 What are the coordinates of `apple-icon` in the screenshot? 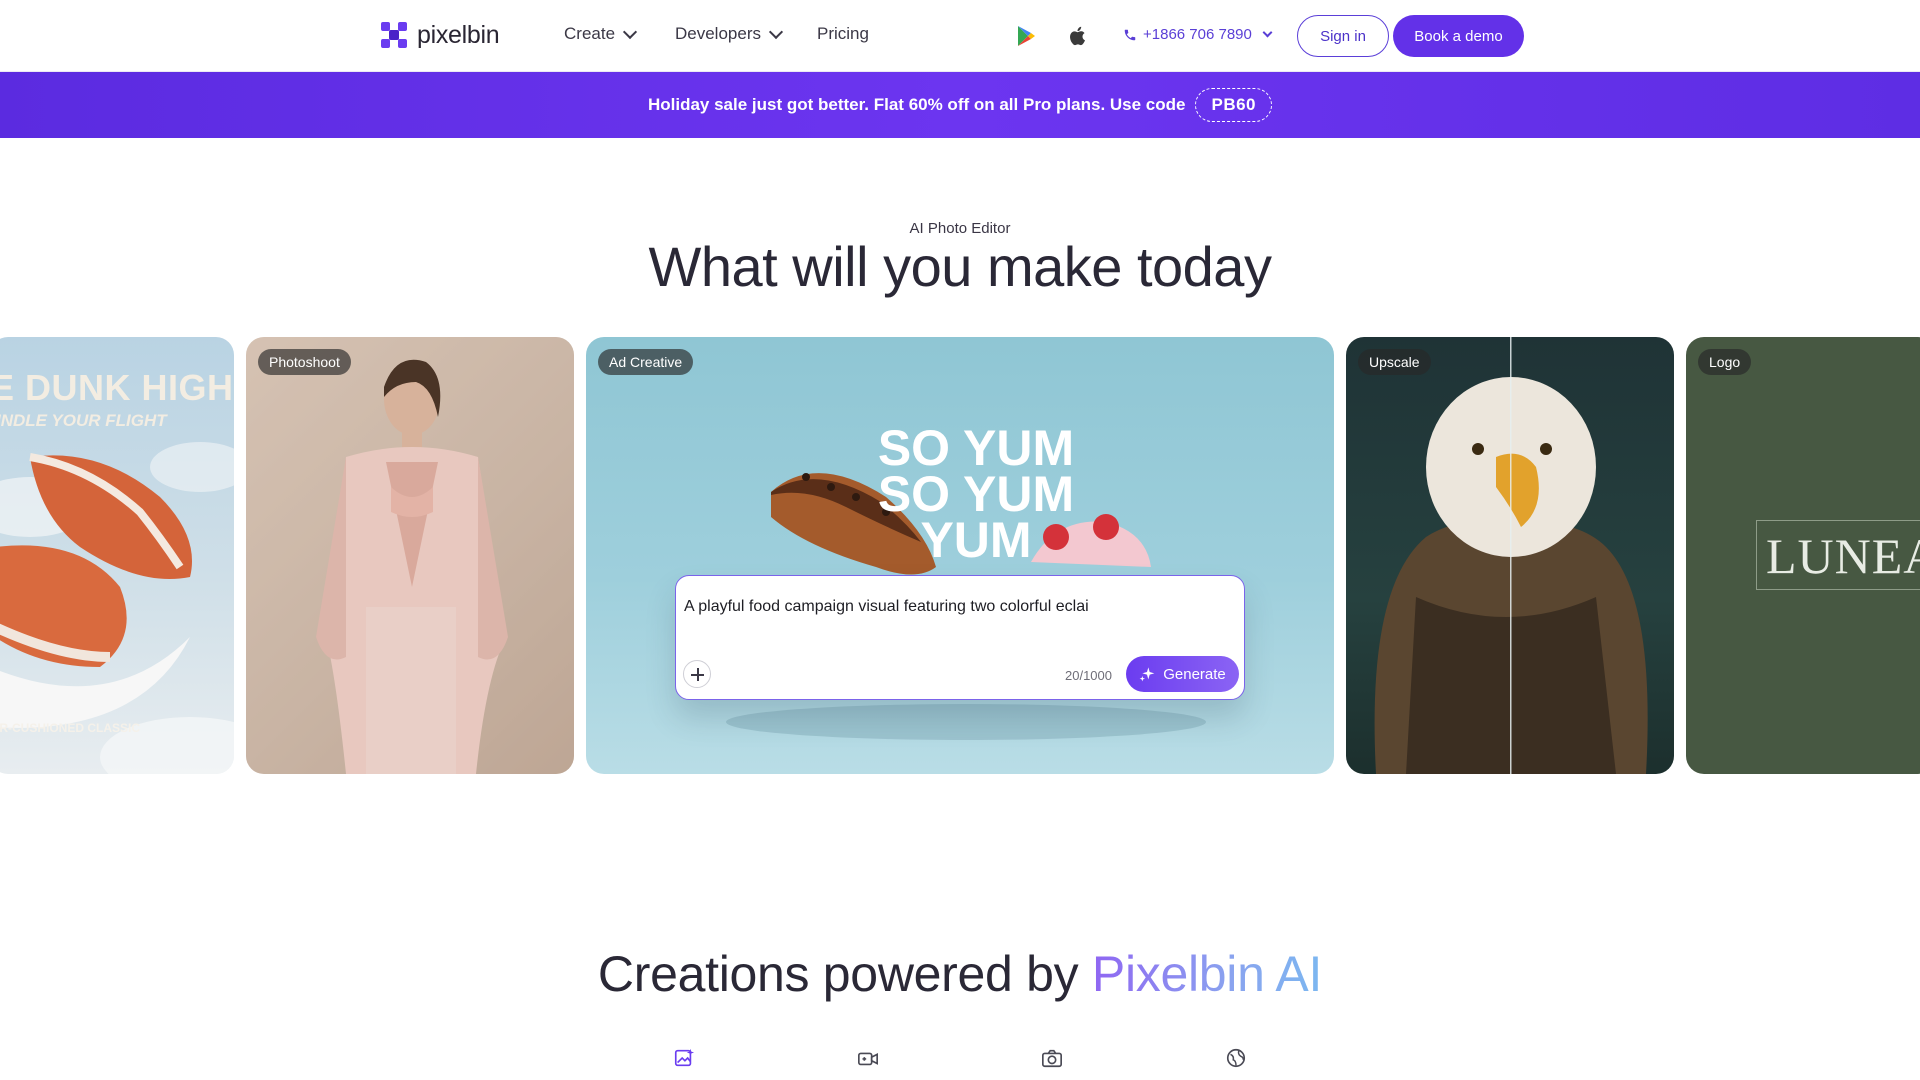 It's located at (1078, 36).